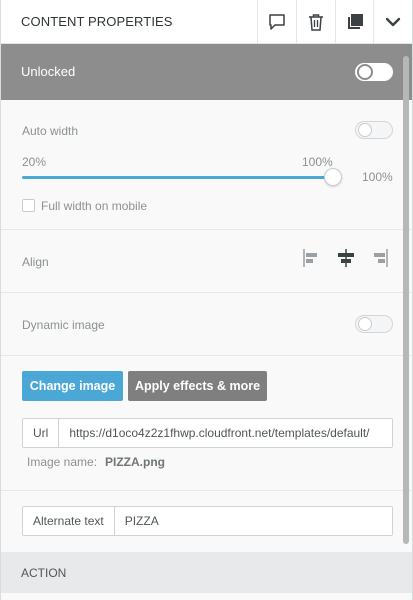 The height and width of the screenshot is (600, 413). I want to click on image-name-value: PIZZA.png, so click(135, 462).